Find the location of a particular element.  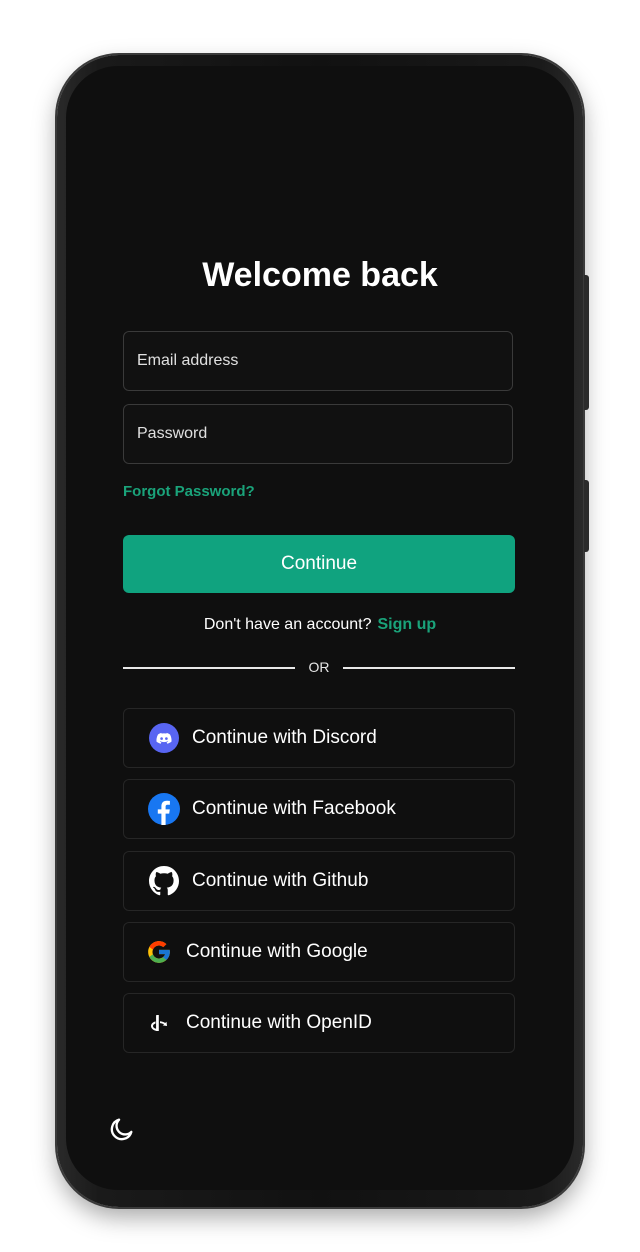

social-button-label: Continue with Facebook is located at coordinates (294, 808).